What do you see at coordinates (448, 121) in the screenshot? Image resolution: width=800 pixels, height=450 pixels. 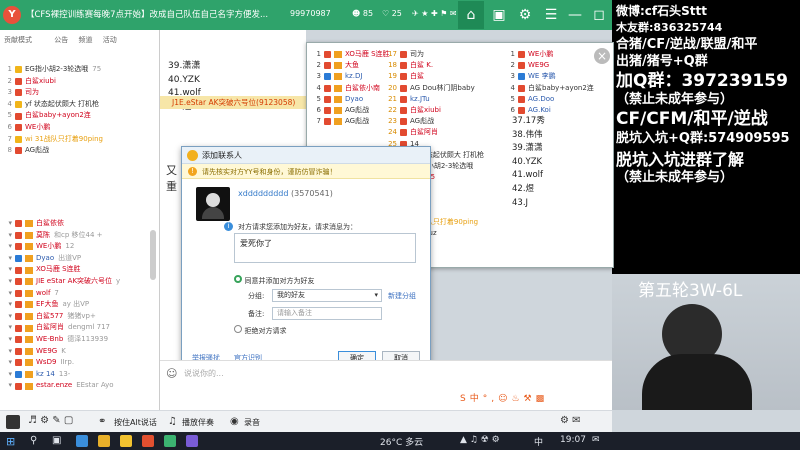 I see `list-item: 23 AG彪战` at bounding box center [448, 121].